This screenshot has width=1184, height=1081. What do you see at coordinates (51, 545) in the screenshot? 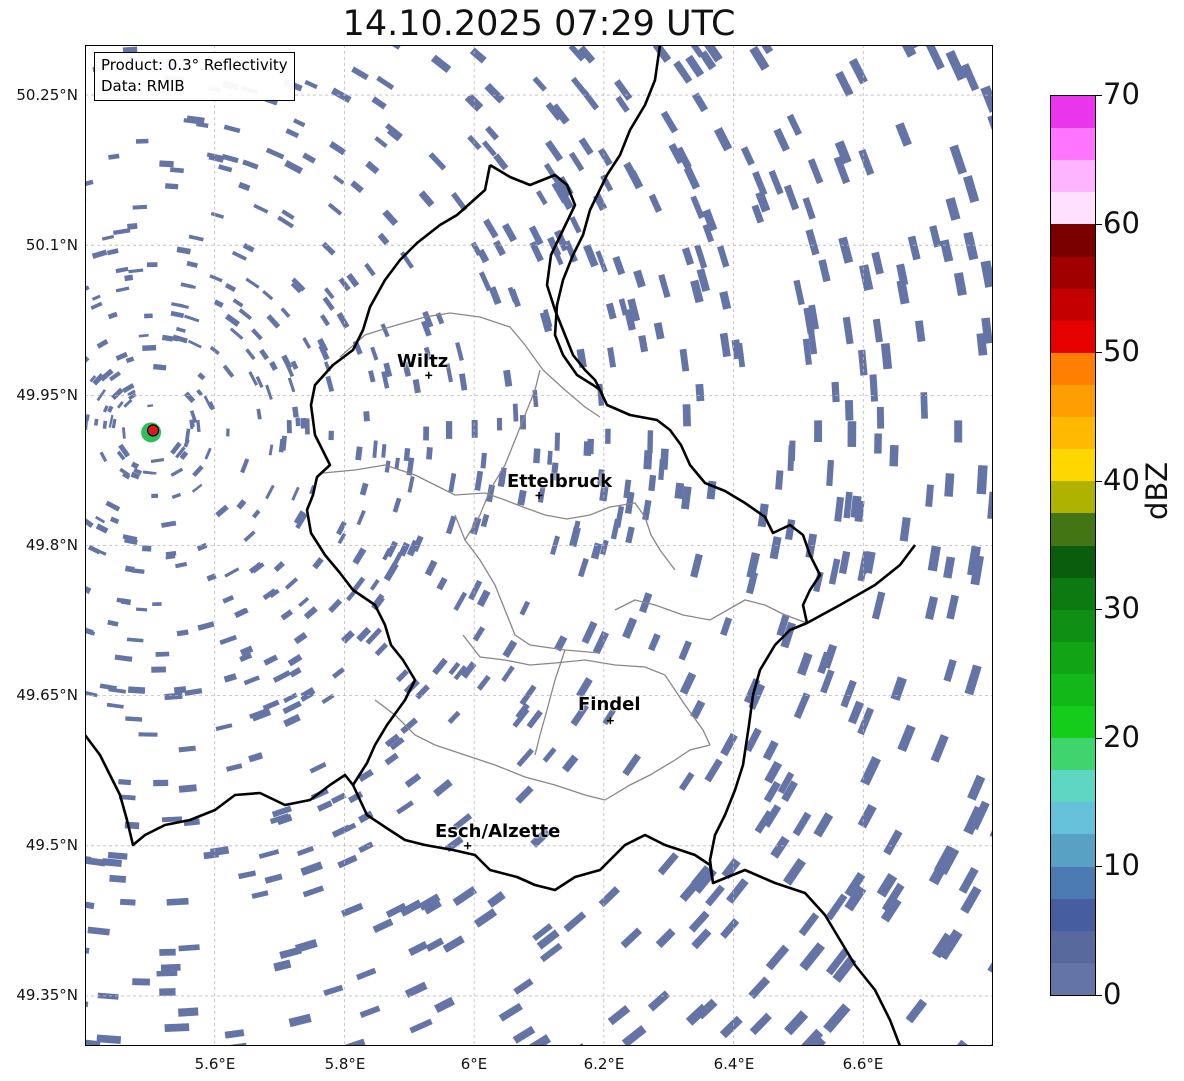
I see `lat-tick-label: 49.8°N` at bounding box center [51, 545].